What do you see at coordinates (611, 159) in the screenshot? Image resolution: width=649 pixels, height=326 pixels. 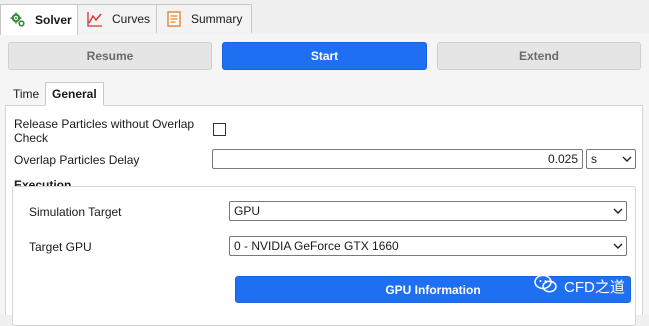 I see `overlap-delay-unit-select: s` at bounding box center [611, 159].